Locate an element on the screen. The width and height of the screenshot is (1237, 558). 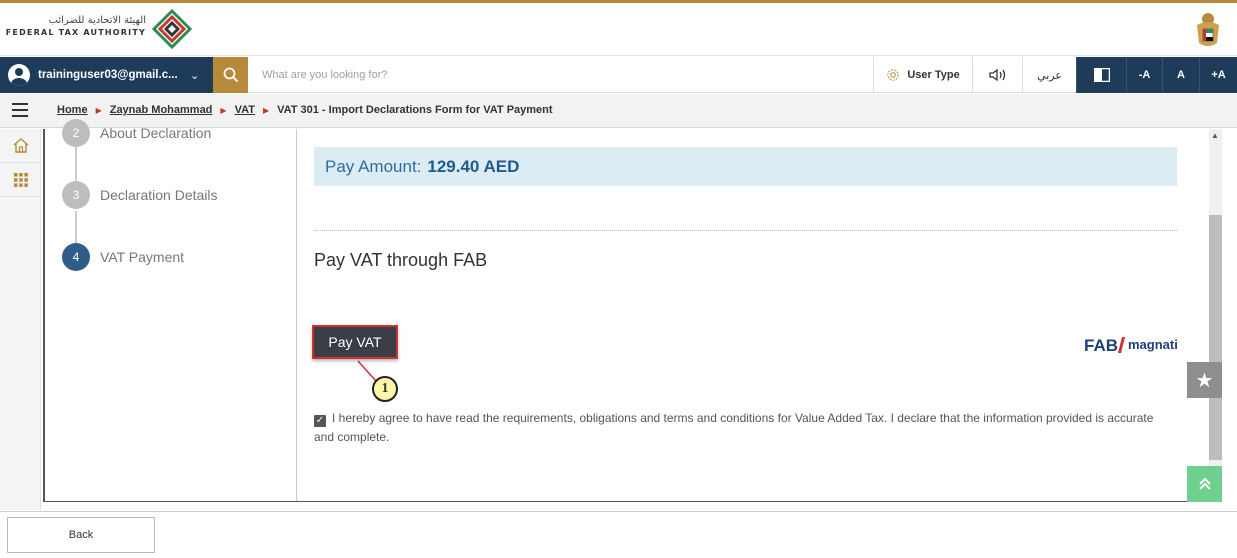
contrast-toggle-button is located at coordinates (1101, 75).